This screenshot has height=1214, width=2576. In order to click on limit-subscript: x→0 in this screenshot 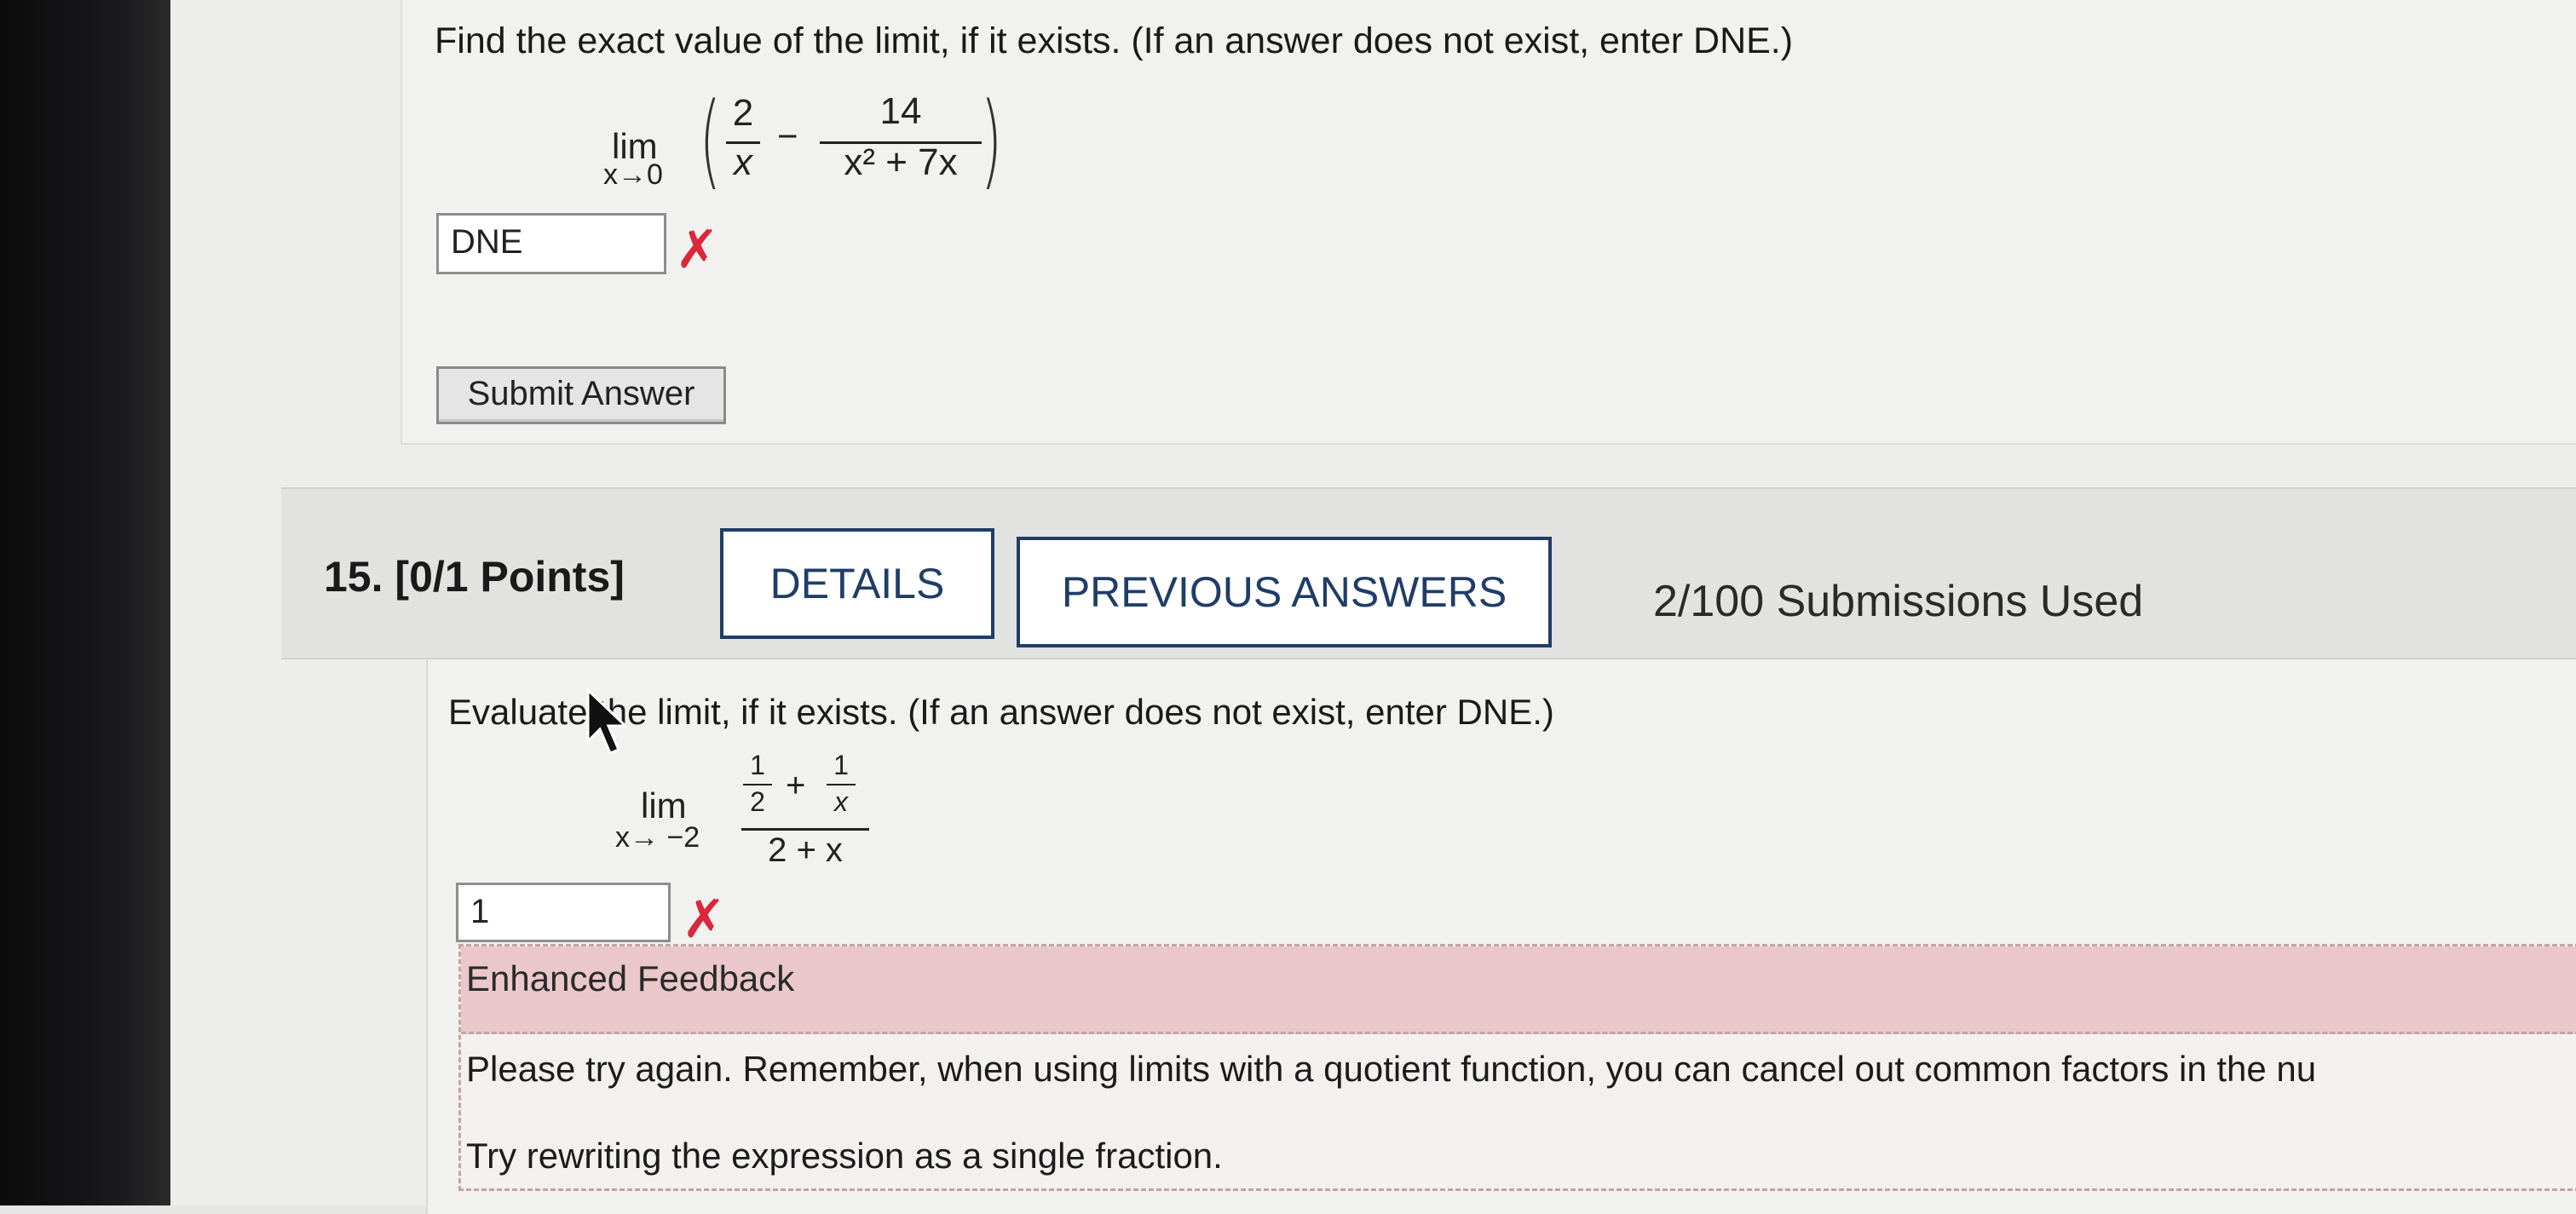, I will do `click(633, 174)`.